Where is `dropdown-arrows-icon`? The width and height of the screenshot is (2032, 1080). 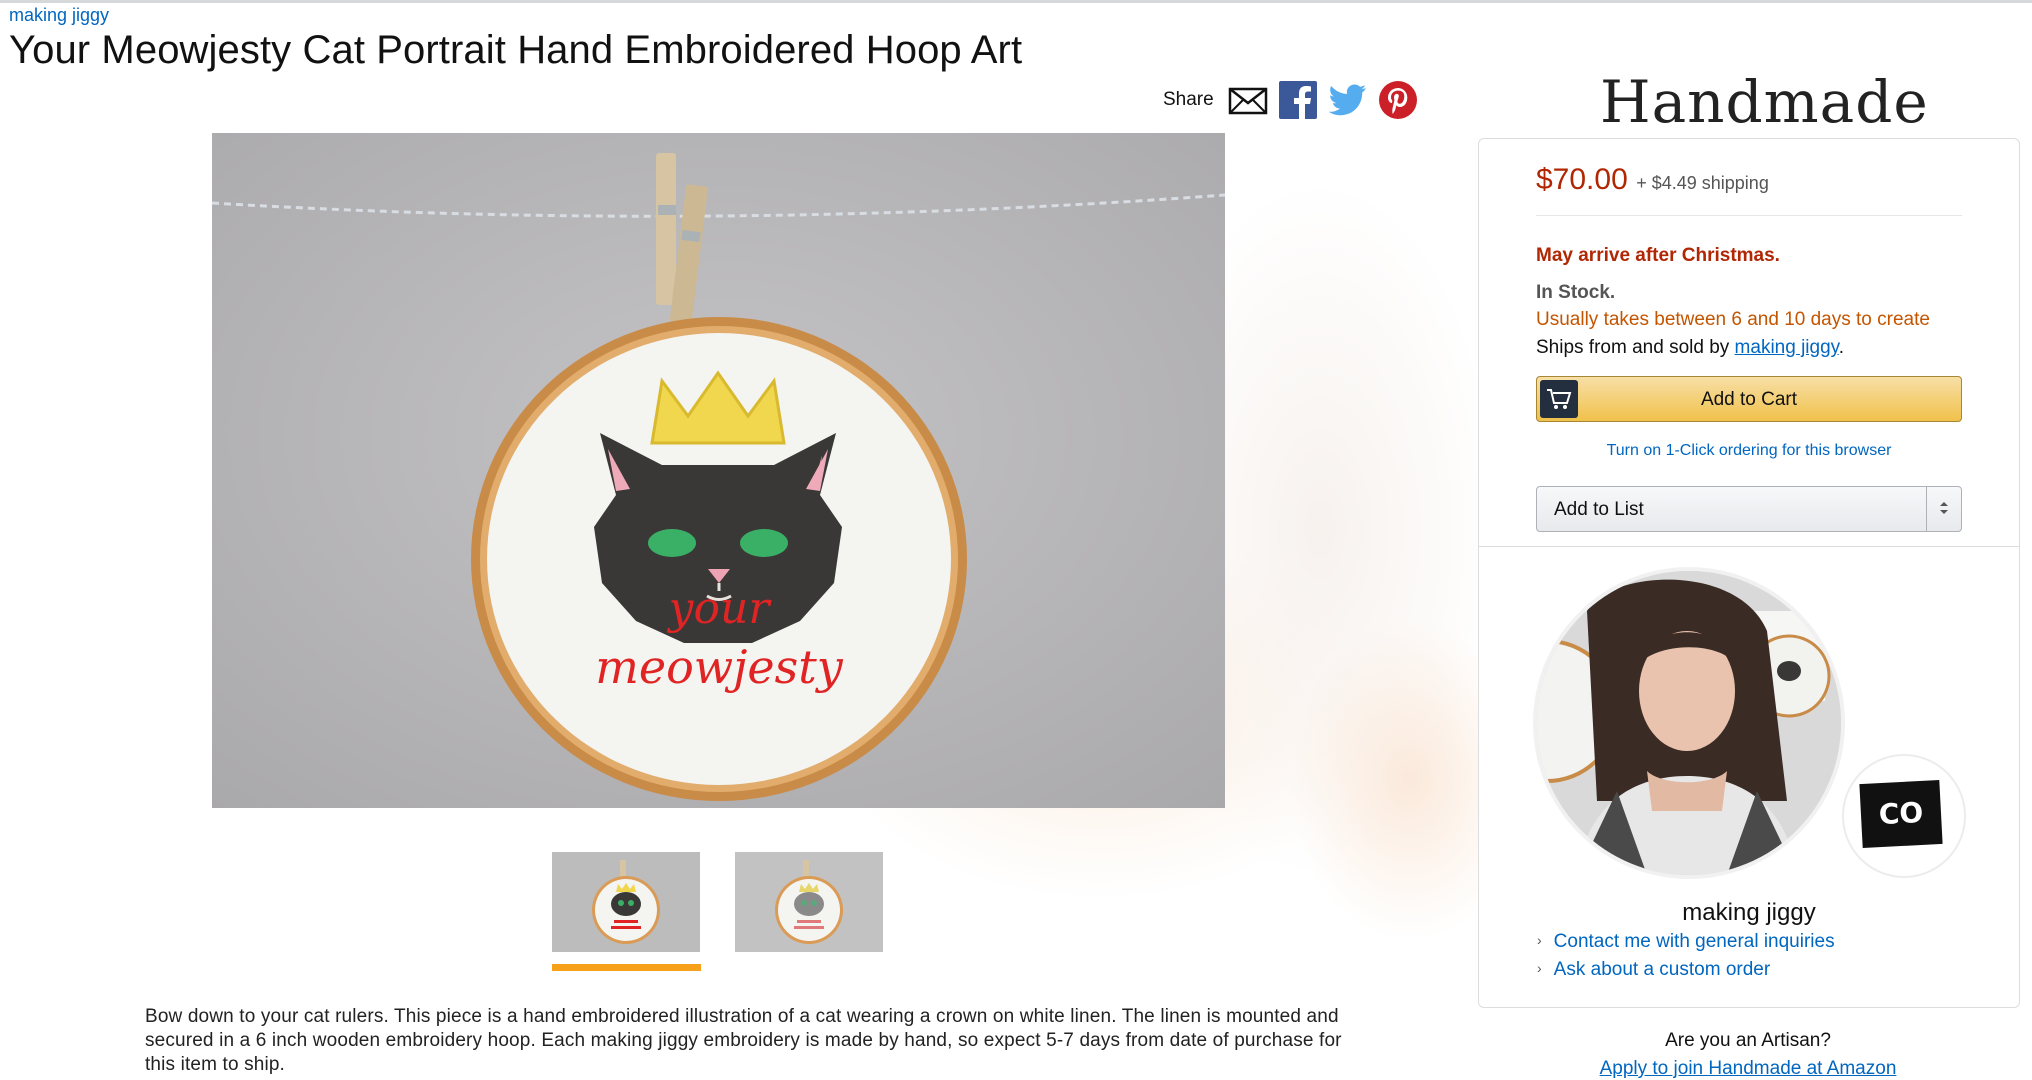
dropdown-arrows-icon is located at coordinates (1944, 508).